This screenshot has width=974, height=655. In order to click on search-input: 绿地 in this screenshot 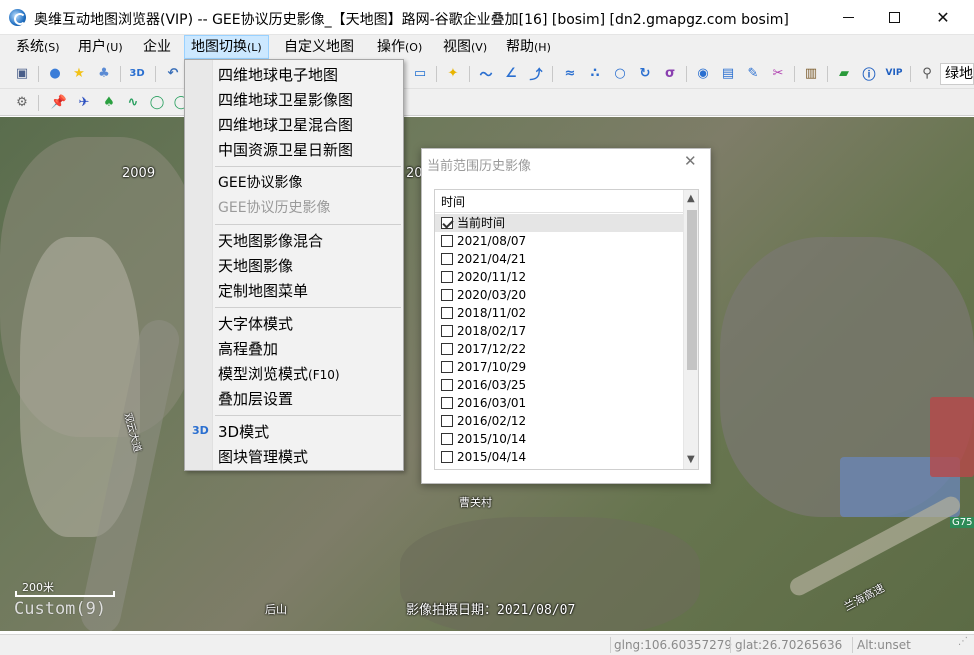, I will do `click(957, 74)`.